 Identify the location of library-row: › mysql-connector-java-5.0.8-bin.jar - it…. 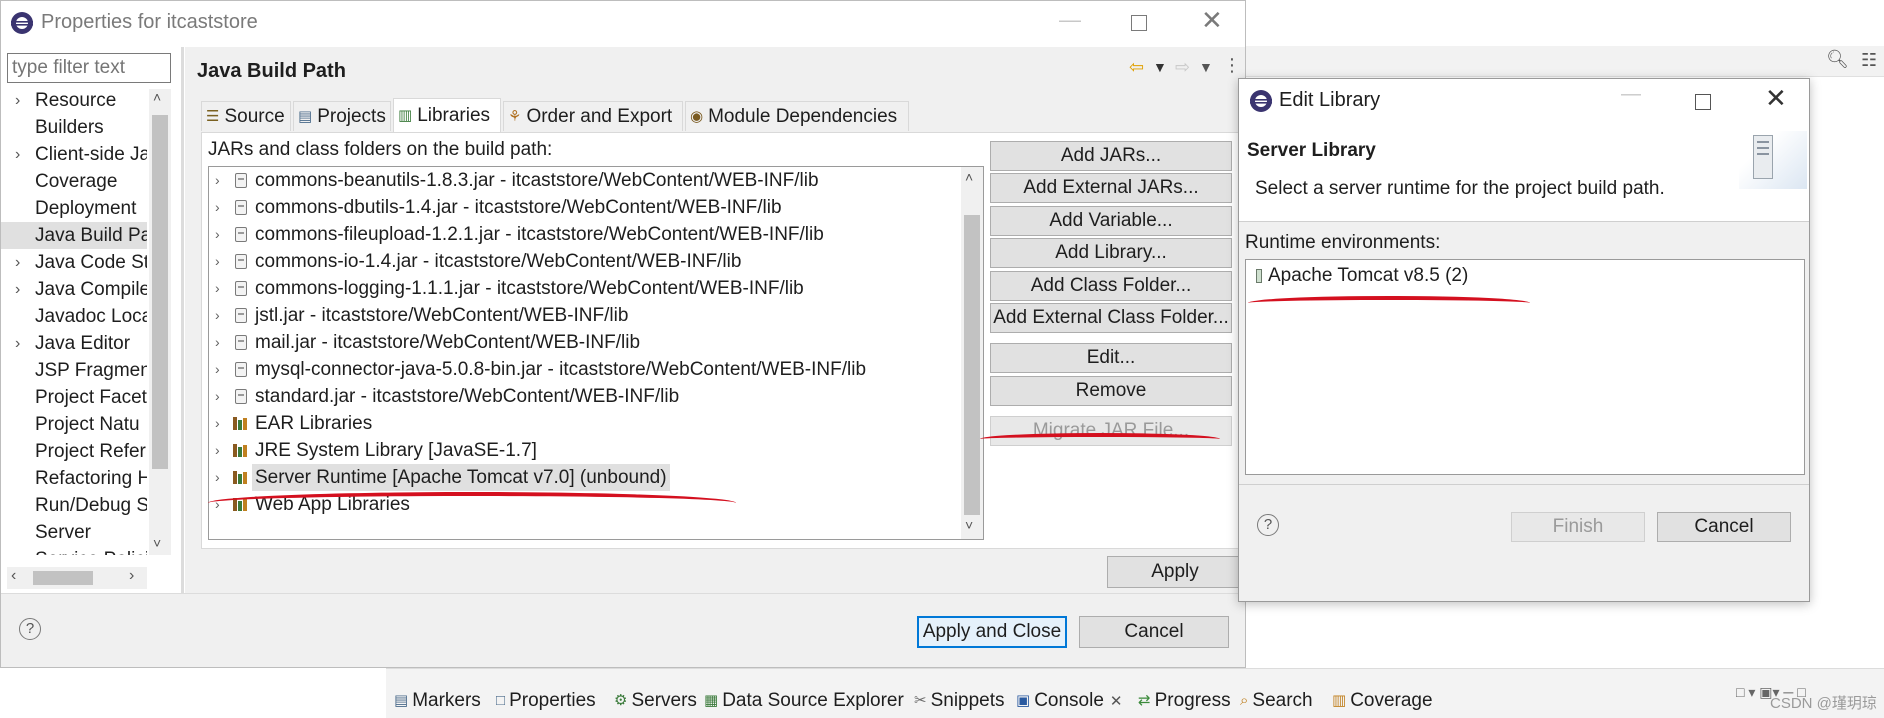
(584, 369).